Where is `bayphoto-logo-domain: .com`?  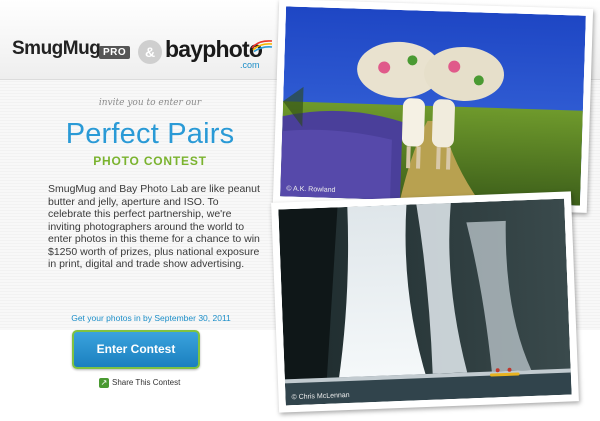 bayphoto-logo-domain: .com is located at coordinates (250, 65).